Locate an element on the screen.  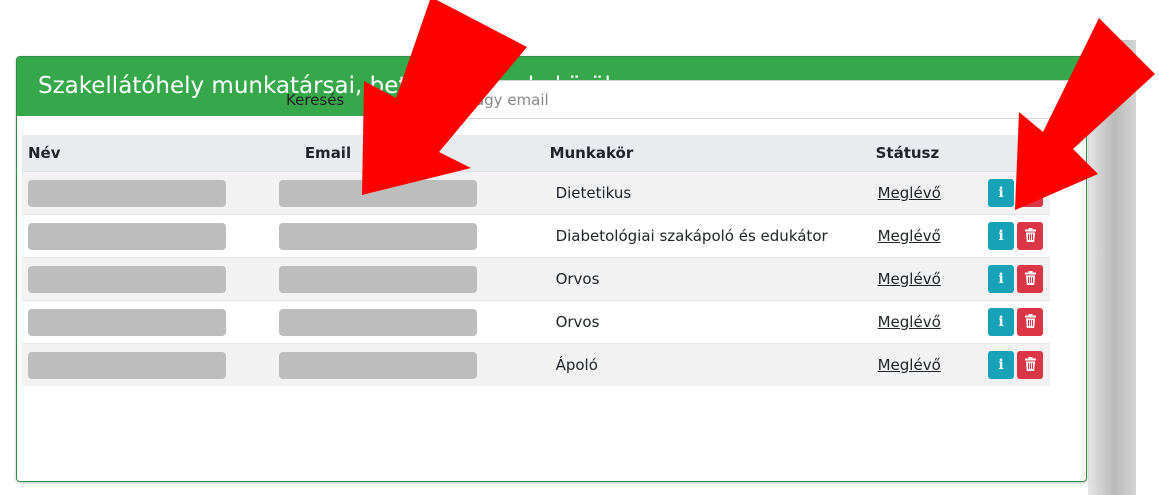
annotation-arrow-left is located at coordinates (444, 97).